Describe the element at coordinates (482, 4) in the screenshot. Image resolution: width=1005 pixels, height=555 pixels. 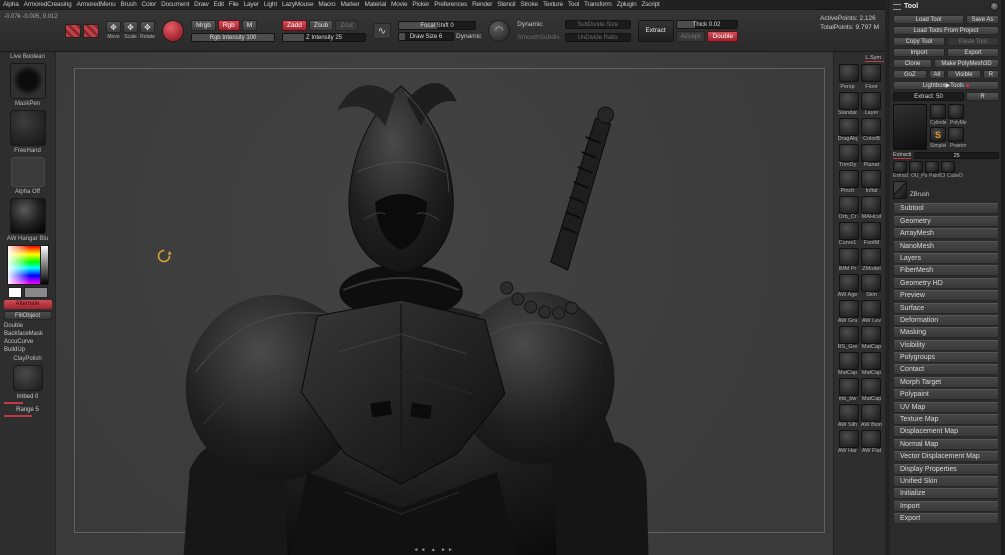
I see `menu-item: Render` at that location.